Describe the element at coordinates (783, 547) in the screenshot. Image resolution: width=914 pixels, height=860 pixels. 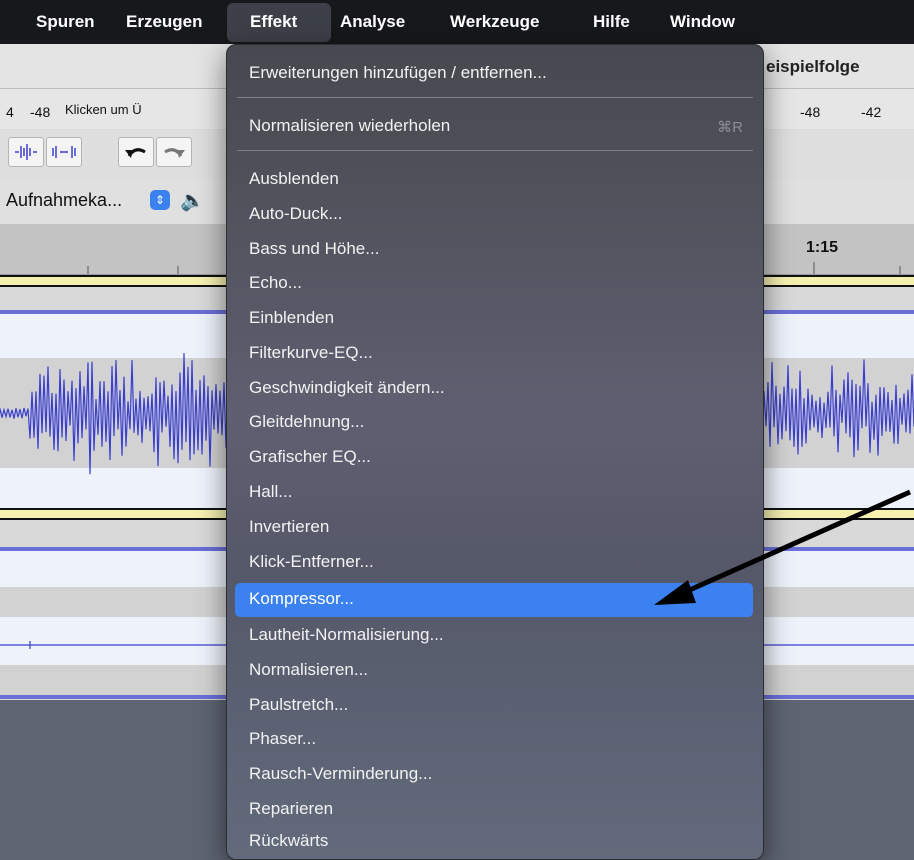
I see `annotation-arrow` at that location.